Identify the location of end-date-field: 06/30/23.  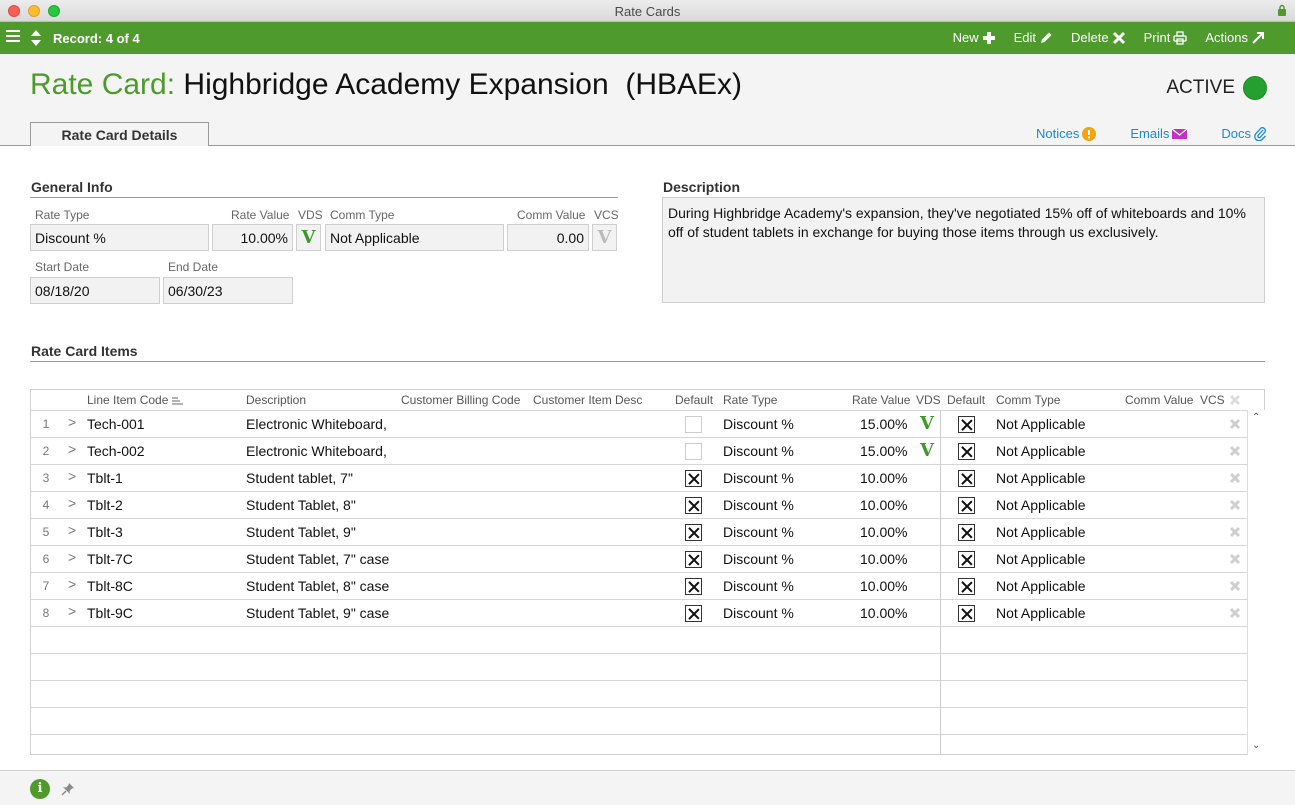
(228, 290).